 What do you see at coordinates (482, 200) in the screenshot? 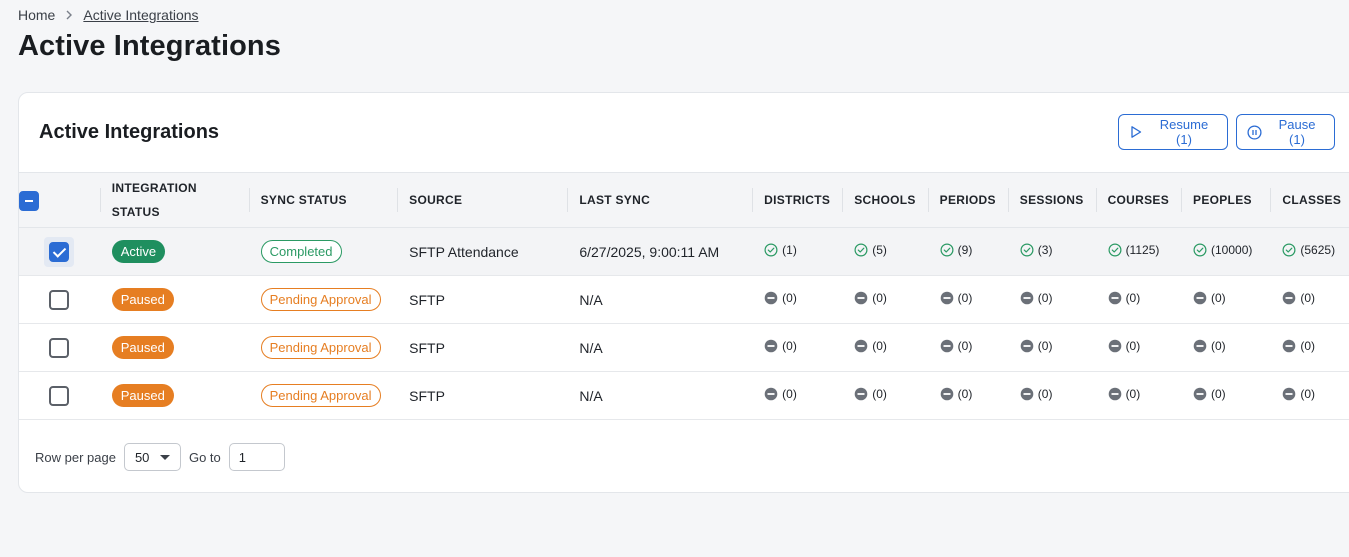
I see `col-source: SOURCE` at bounding box center [482, 200].